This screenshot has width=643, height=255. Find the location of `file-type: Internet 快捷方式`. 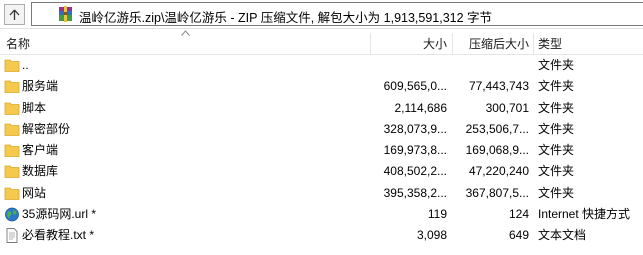

file-type: Internet 快捷方式 is located at coordinates (584, 214).